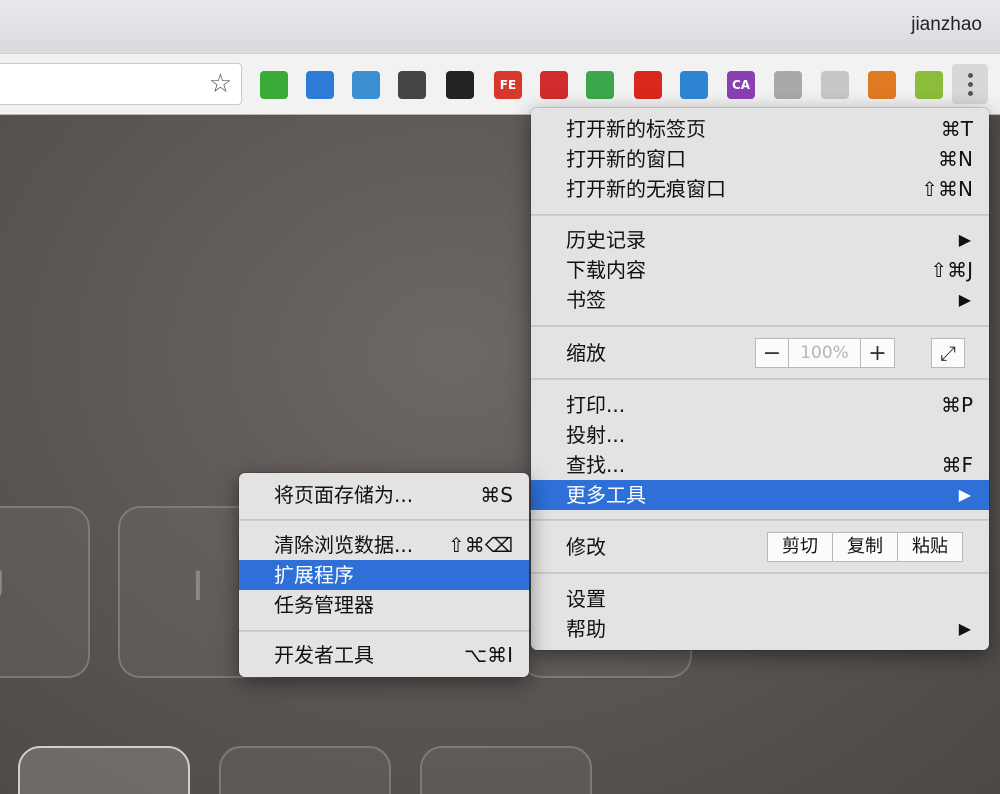 This screenshot has height=794, width=1000. What do you see at coordinates (606, 270) in the screenshot?
I see `menu-item-label: 下载内容` at bounding box center [606, 270].